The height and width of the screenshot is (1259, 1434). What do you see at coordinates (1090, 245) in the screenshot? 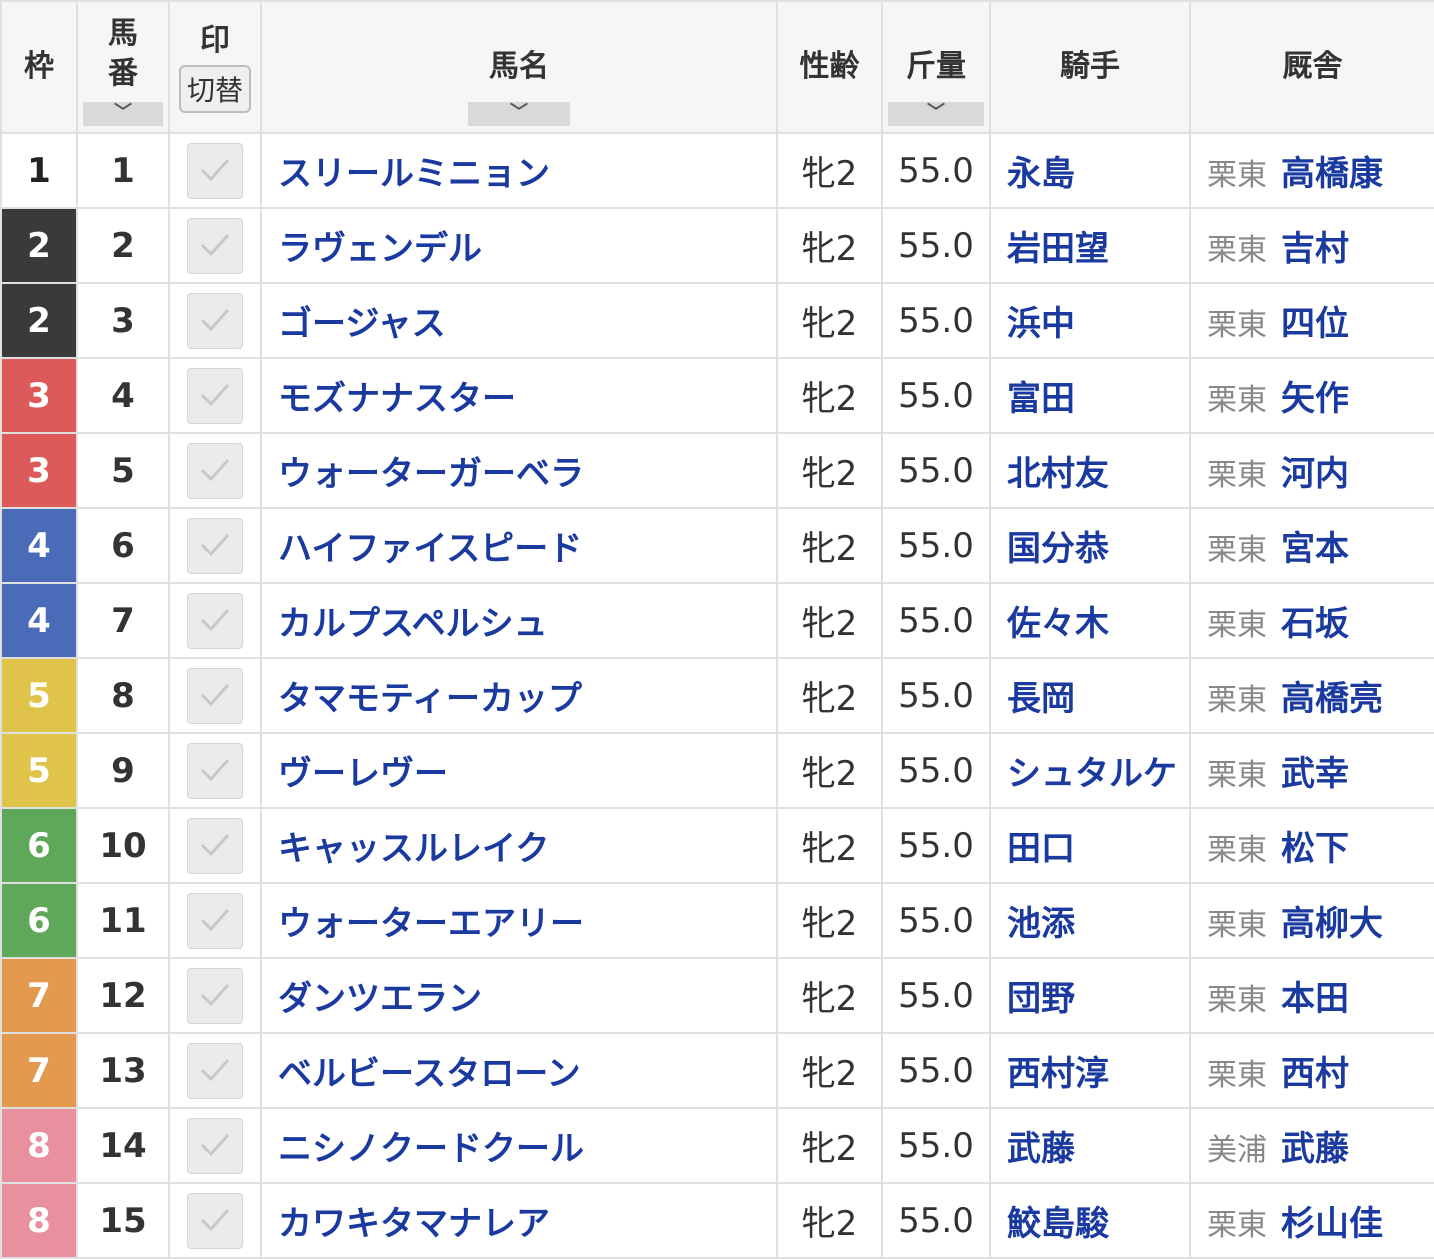
I see `jockey-link: 岩田望` at bounding box center [1090, 245].